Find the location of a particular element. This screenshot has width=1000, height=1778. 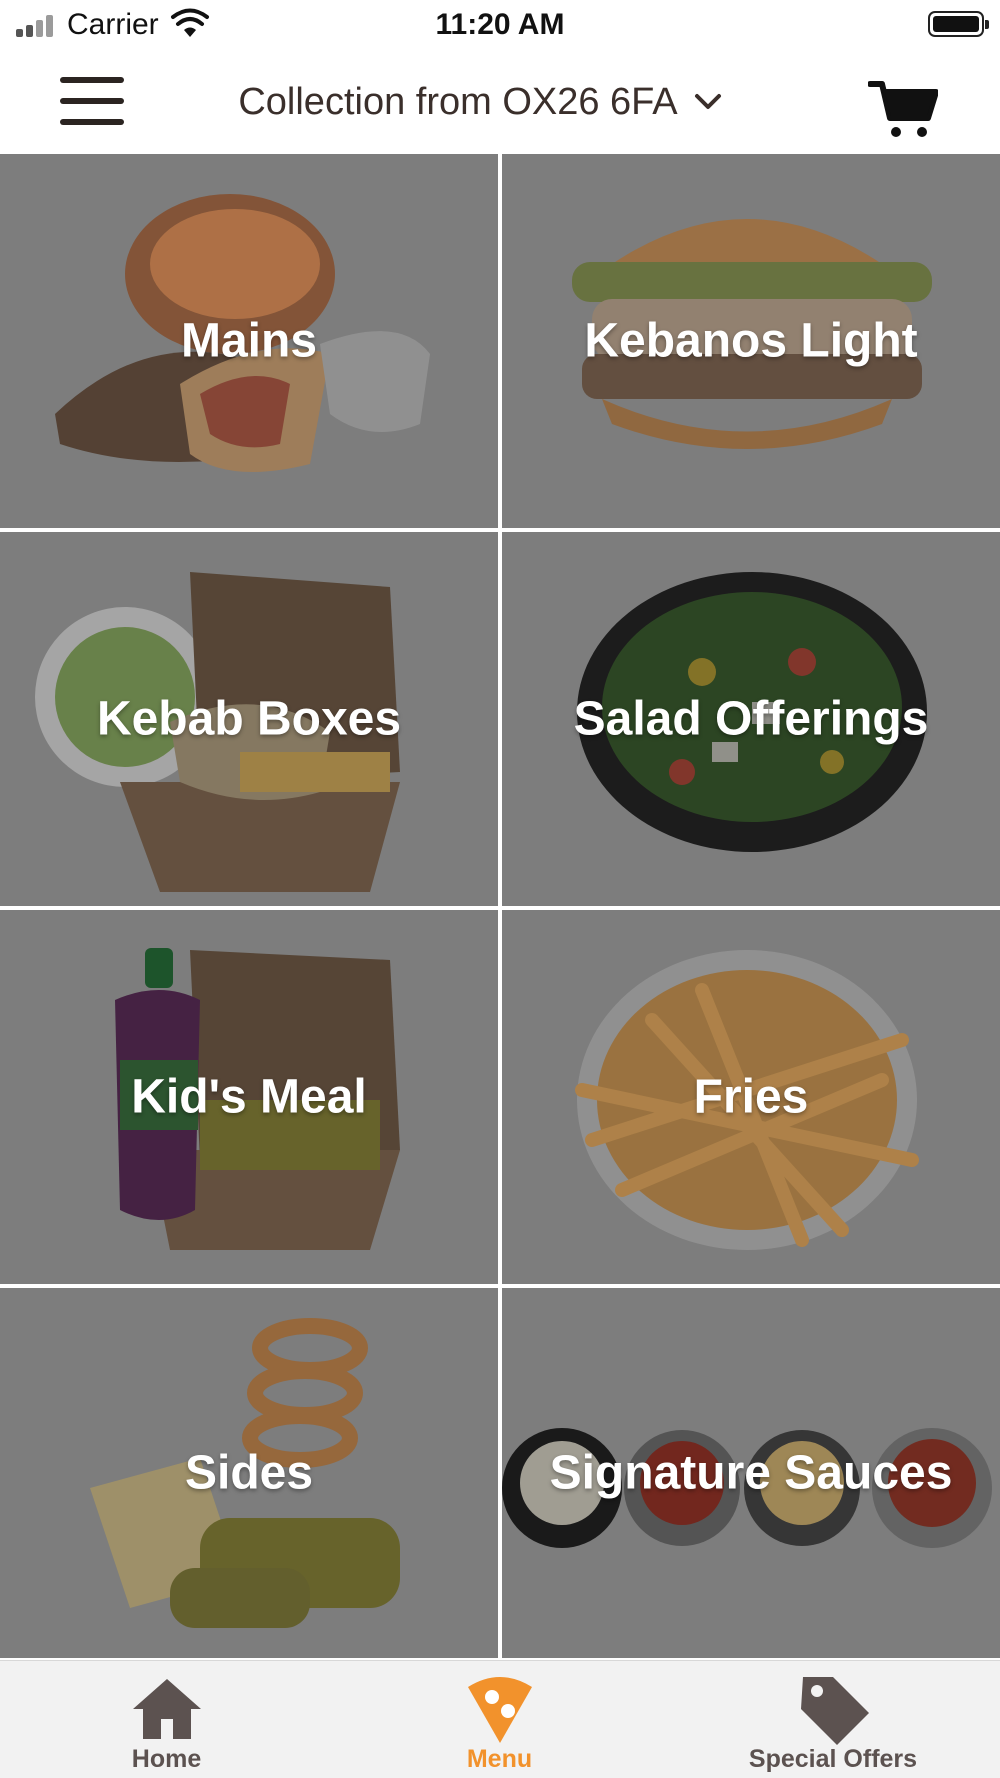

category-label: Kebanos Light is located at coordinates (751, 341).